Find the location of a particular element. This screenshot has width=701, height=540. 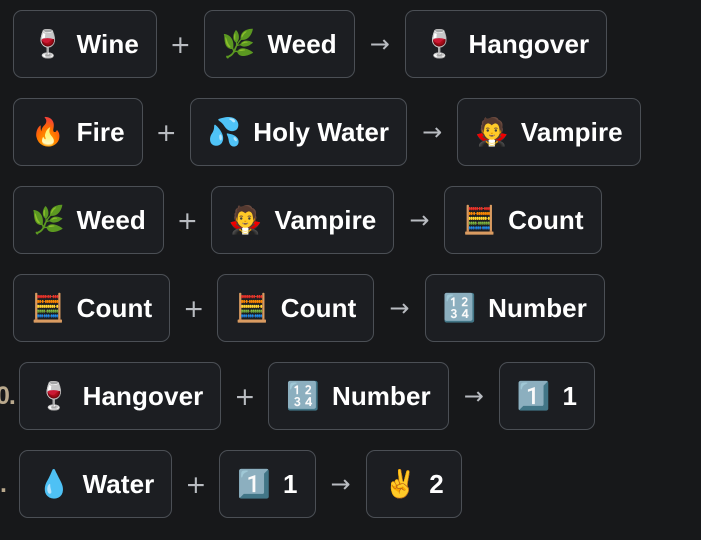

fire-icon: 🔥 is located at coordinates (48, 132).